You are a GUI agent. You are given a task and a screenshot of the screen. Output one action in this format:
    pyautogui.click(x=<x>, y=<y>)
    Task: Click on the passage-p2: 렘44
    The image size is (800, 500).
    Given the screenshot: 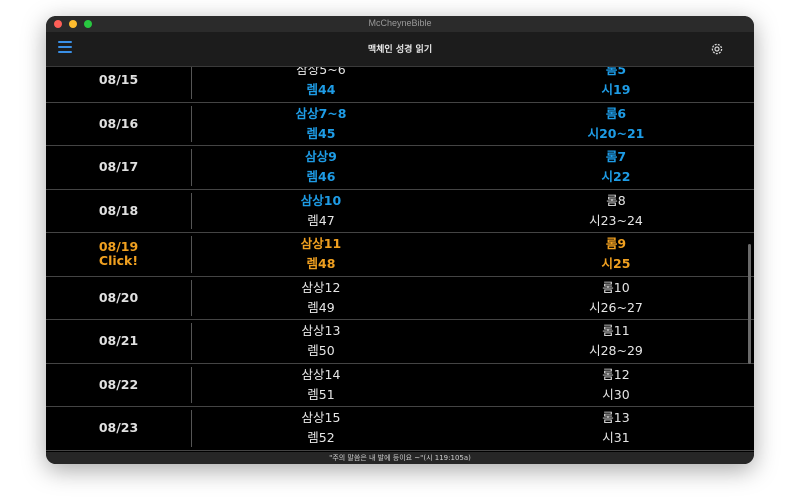 What is the action you would take?
    pyautogui.click(x=321, y=90)
    